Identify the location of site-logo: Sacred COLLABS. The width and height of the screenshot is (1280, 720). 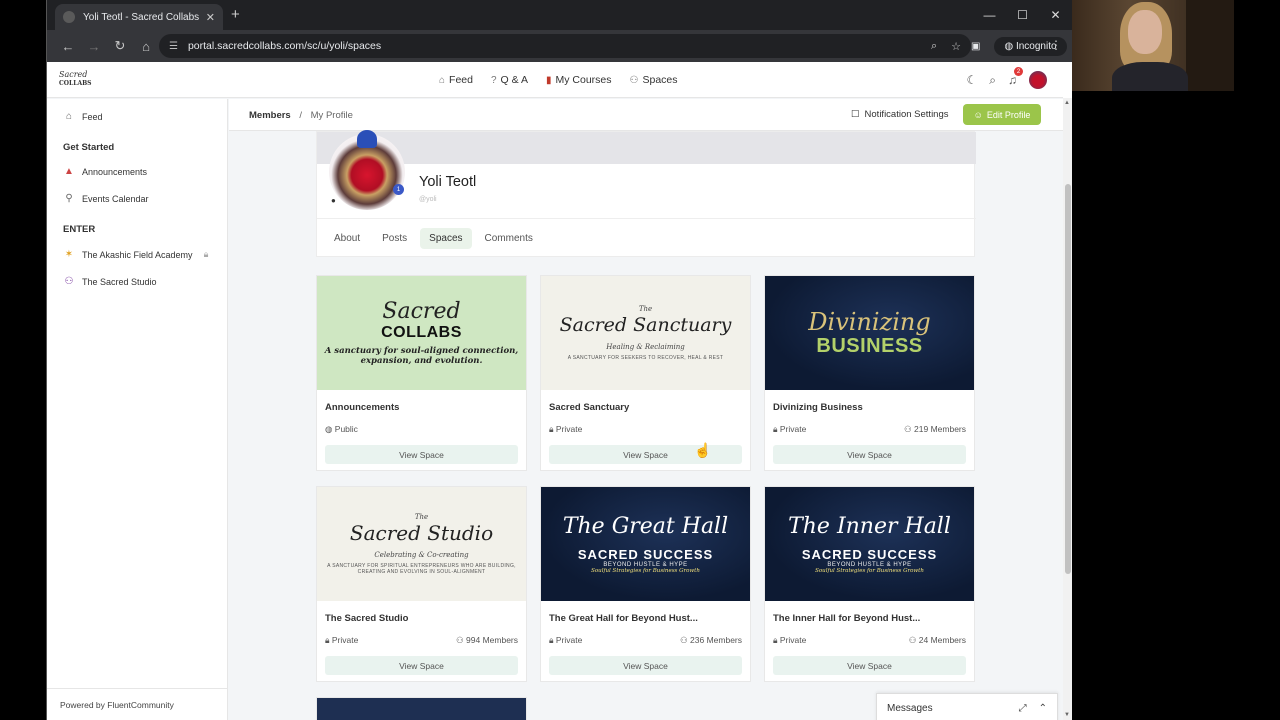
(80, 81).